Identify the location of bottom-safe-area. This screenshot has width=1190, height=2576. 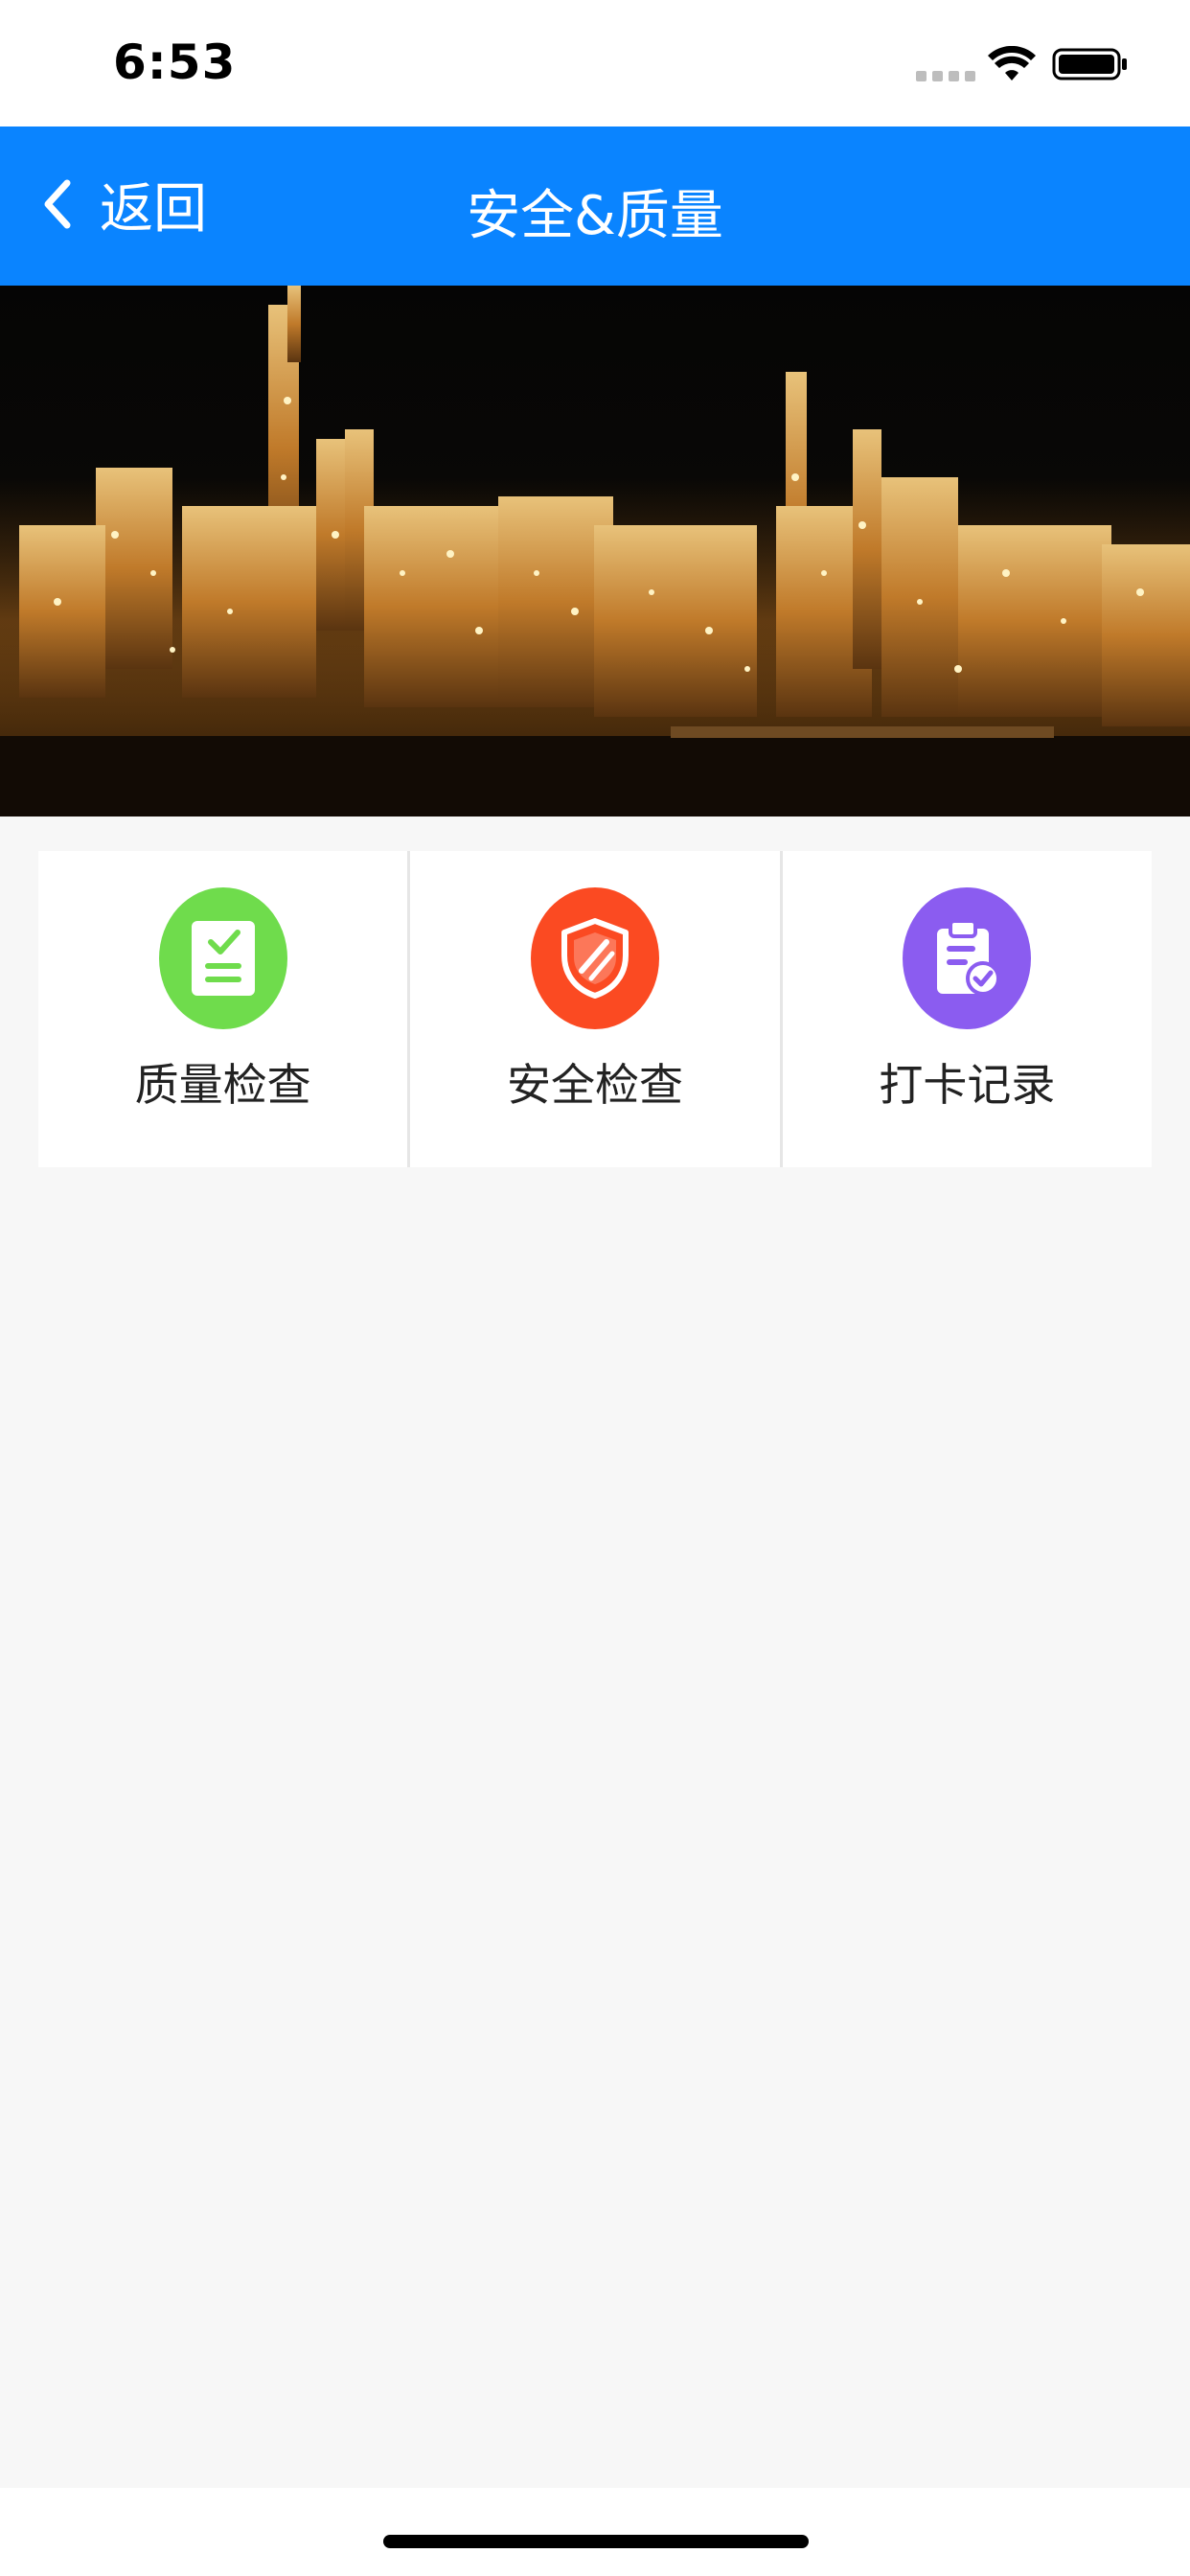
(595, 2532).